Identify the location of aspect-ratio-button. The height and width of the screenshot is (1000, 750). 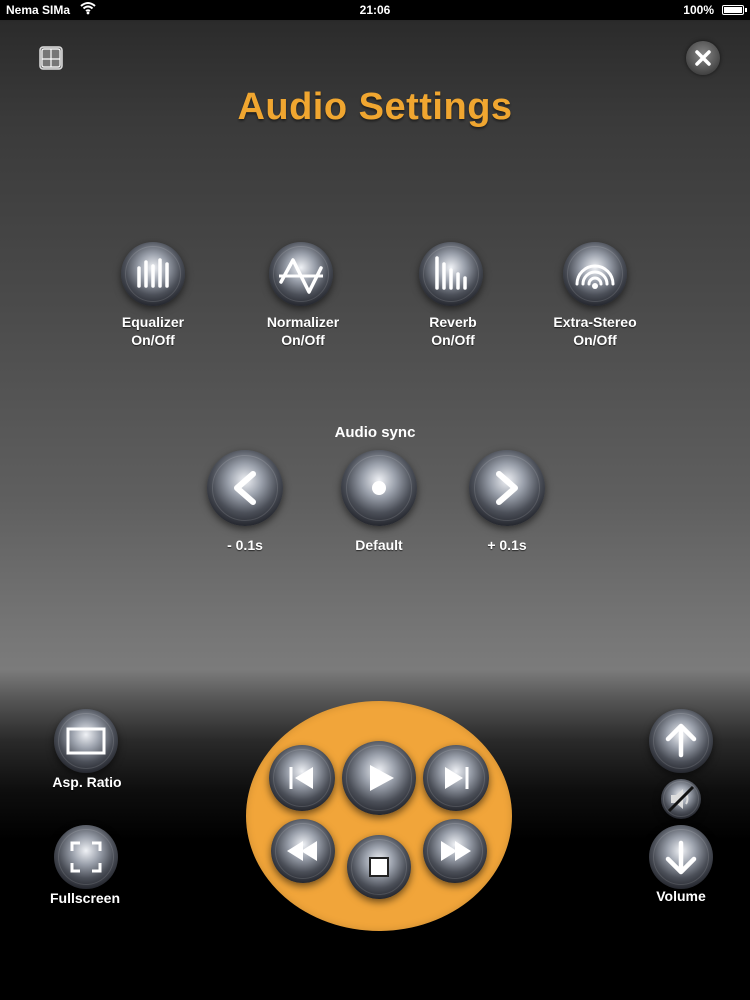
(86, 741).